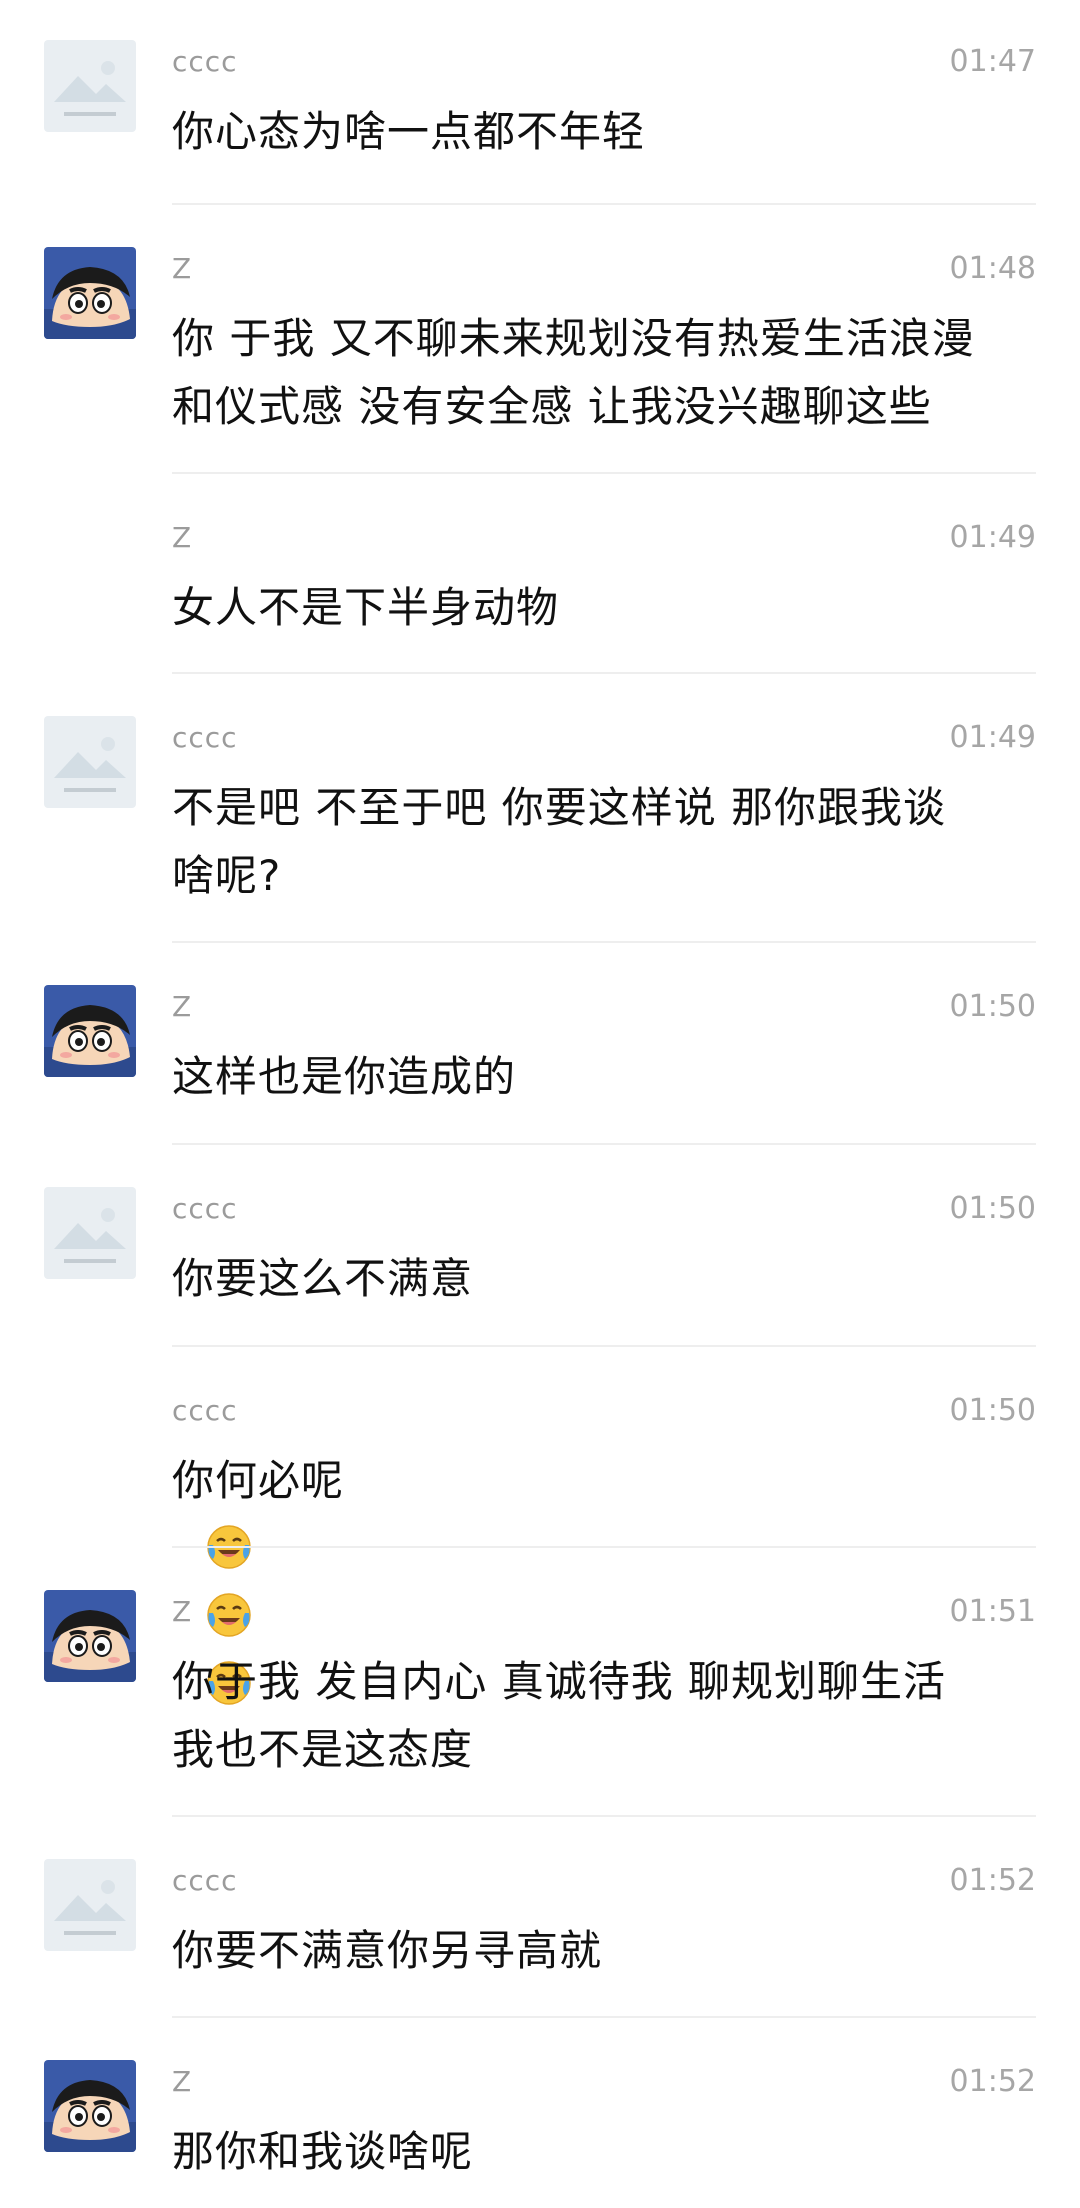  I want to click on message-text-content: 你 于我 又不聊未来规划没有热爱生活浪漫 和仪式感 没有安全感 让我没兴趣聊这些, so click(573, 372).